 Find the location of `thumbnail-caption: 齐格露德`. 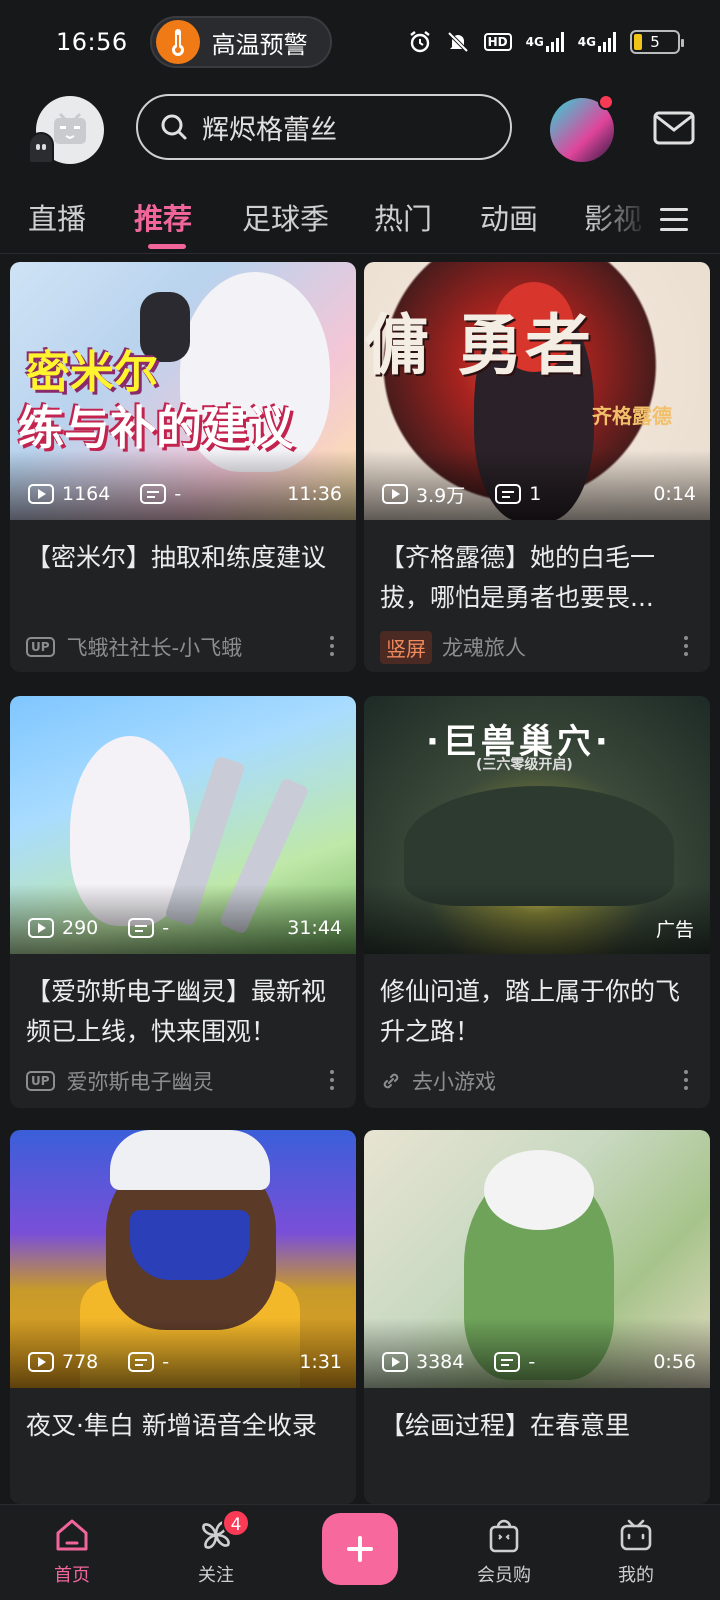

thumbnail-caption: 齐格露德 is located at coordinates (632, 416).